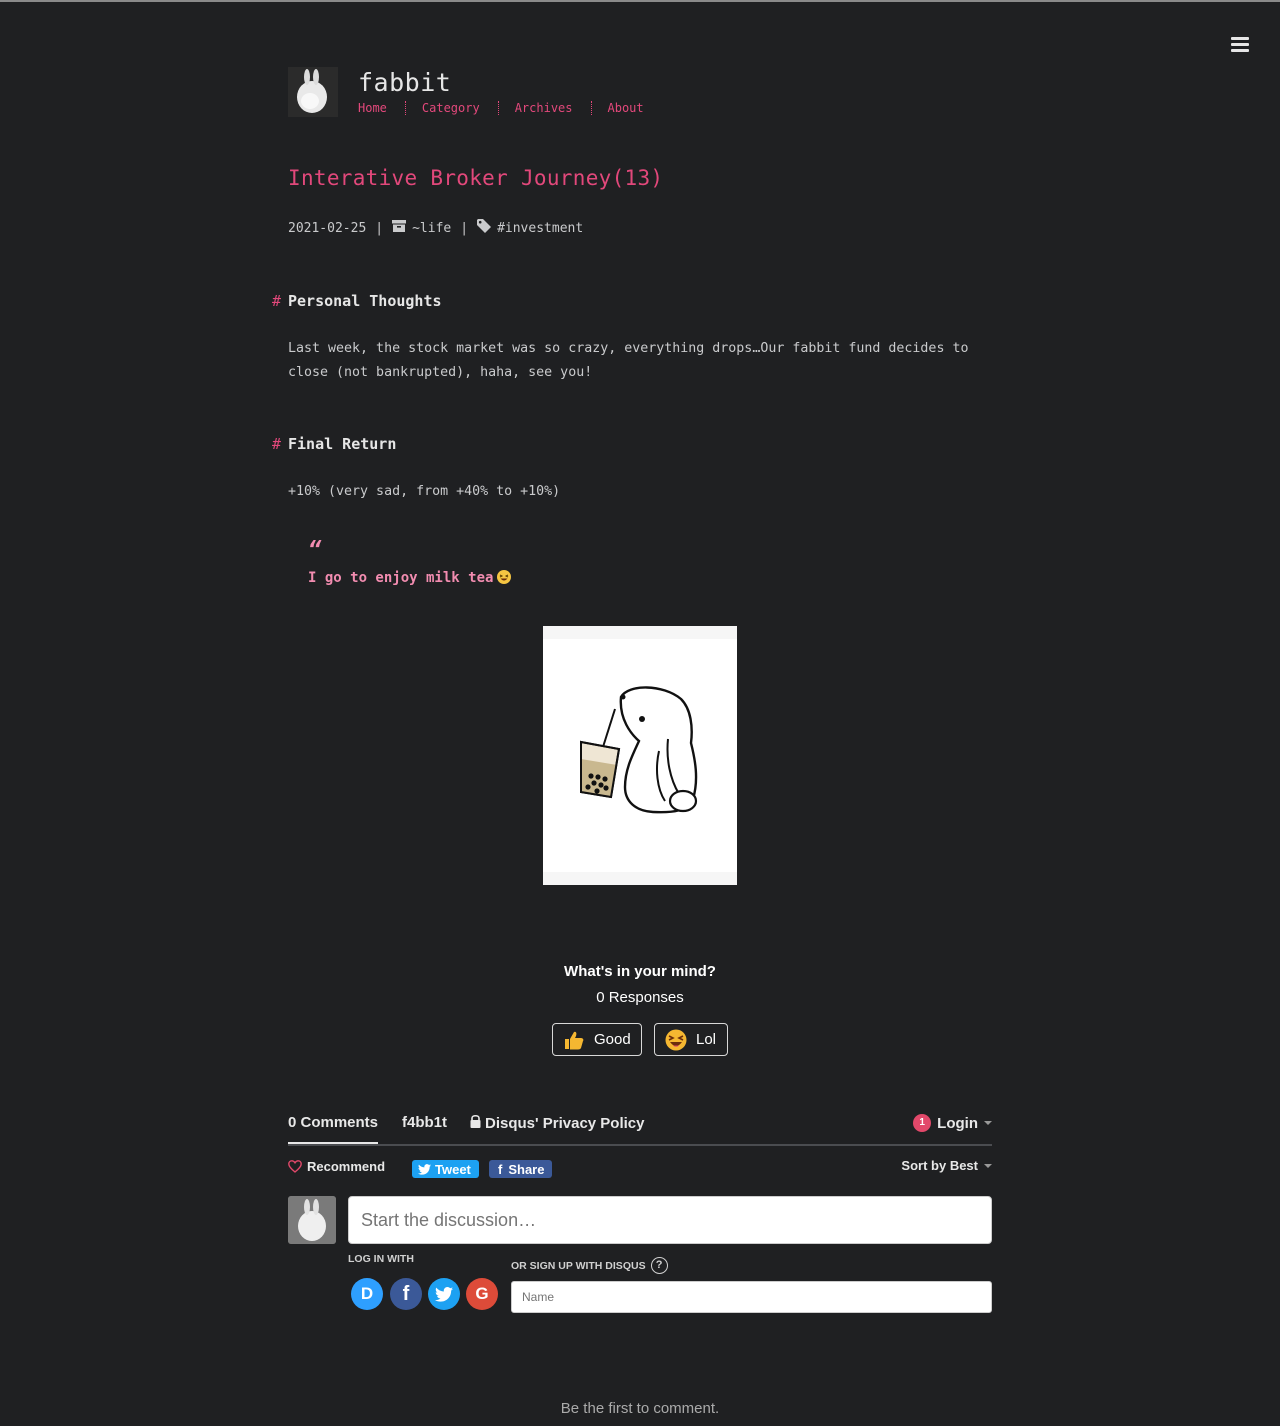 This screenshot has width=1280, height=1426. I want to click on disqus-login-icon: D, so click(367, 1294).